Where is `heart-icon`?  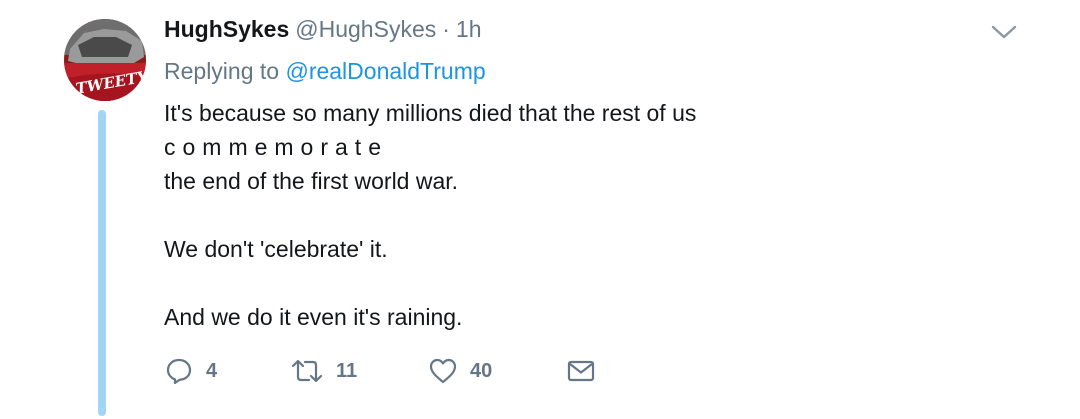 heart-icon is located at coordinates (443, 371).